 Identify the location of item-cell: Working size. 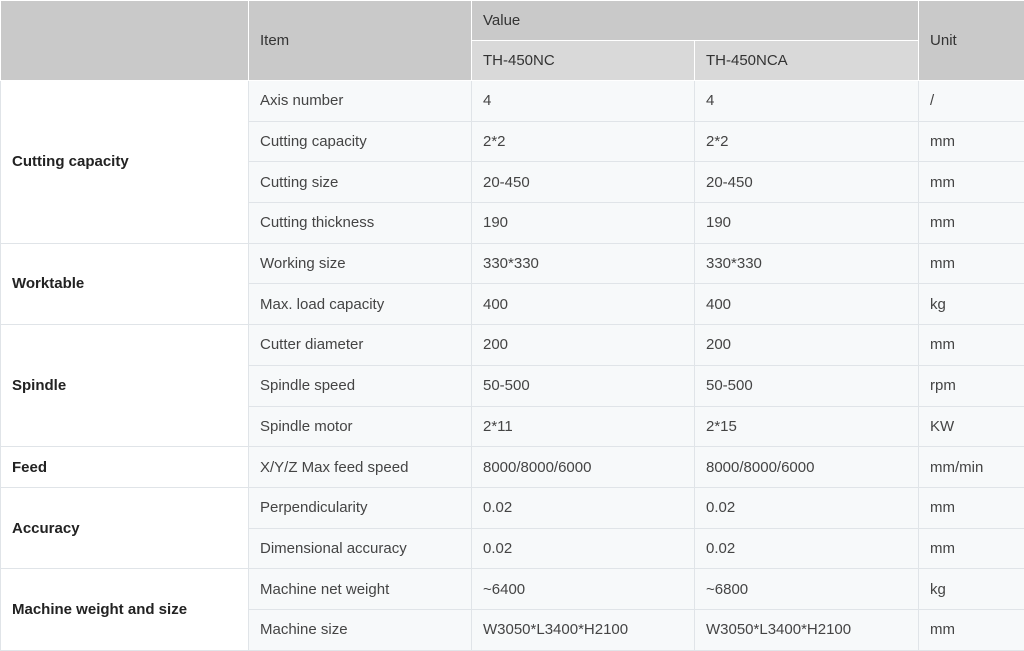
(360, 263).